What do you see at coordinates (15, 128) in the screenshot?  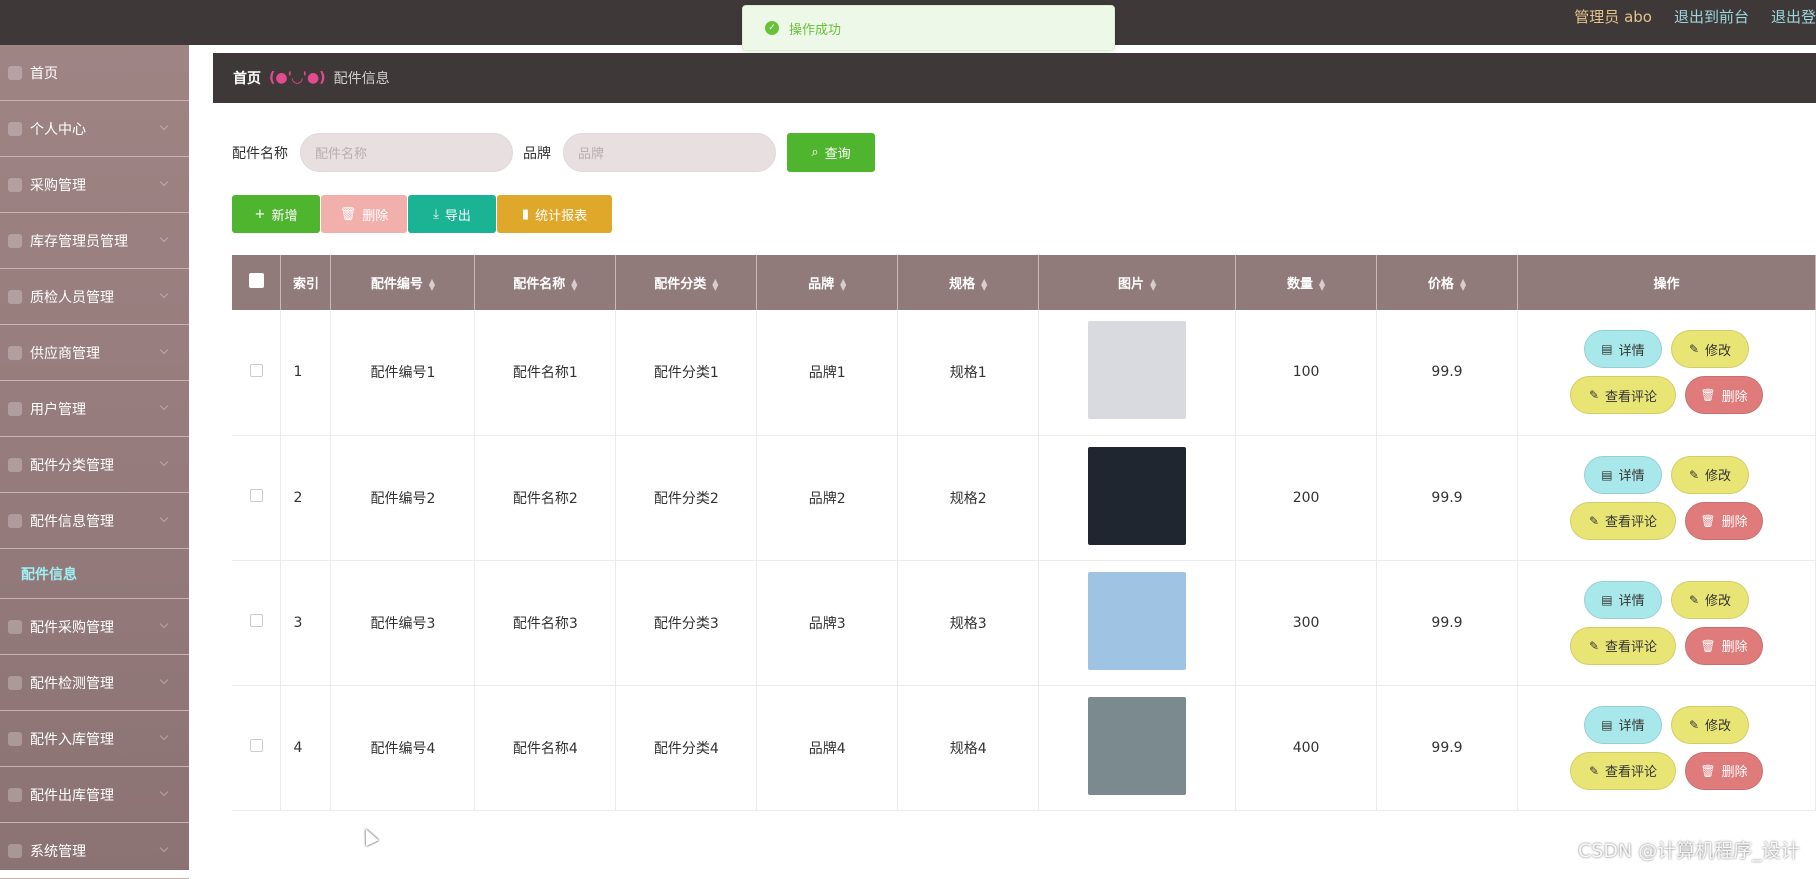 I see `user-icon` at bounding box center [15, 128].